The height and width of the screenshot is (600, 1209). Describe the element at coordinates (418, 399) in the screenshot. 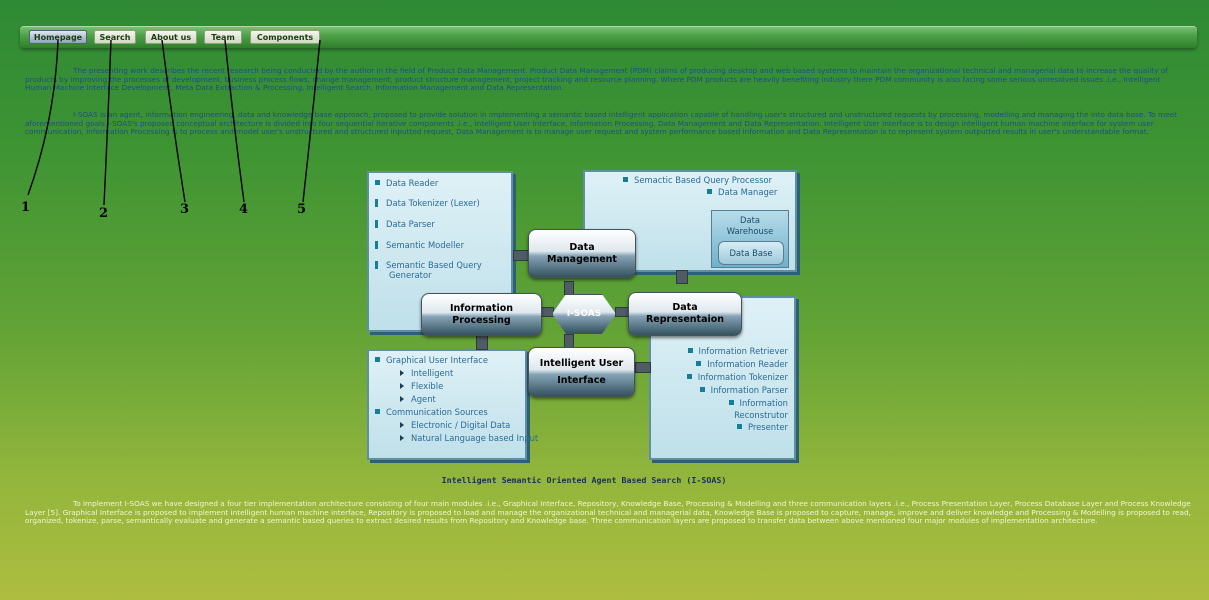

I see `list-item: Agent` at that location.